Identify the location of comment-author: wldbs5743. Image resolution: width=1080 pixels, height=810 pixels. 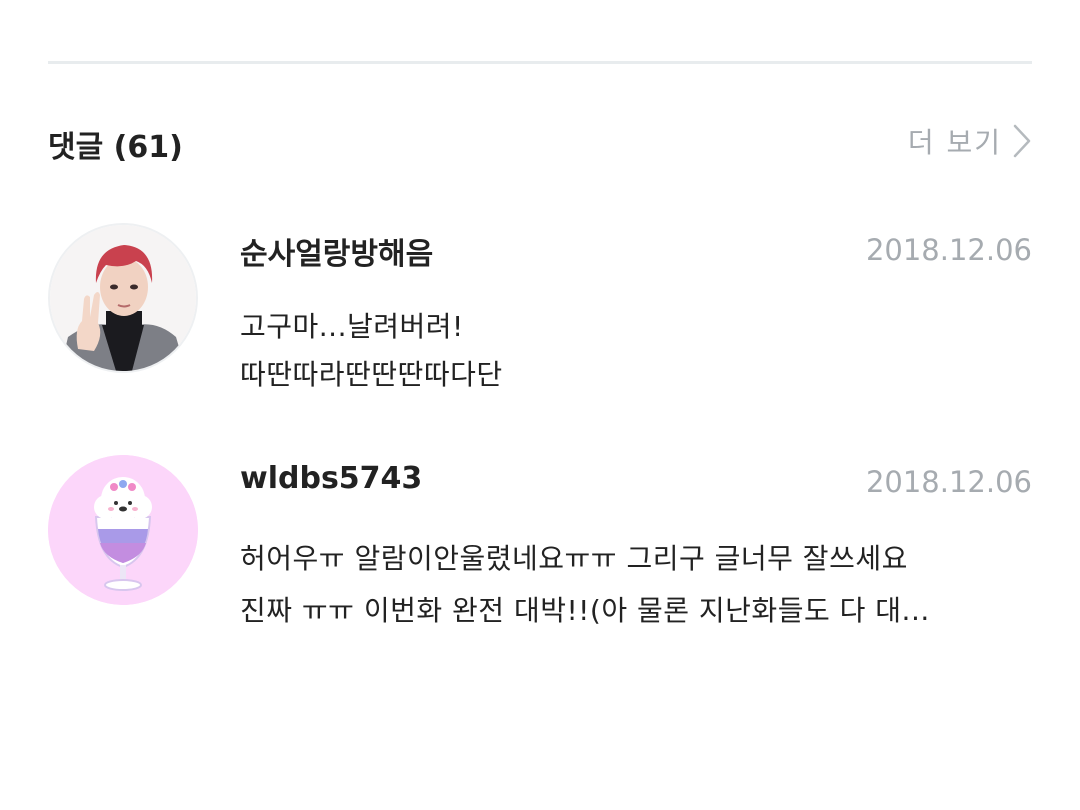
(331, 478).